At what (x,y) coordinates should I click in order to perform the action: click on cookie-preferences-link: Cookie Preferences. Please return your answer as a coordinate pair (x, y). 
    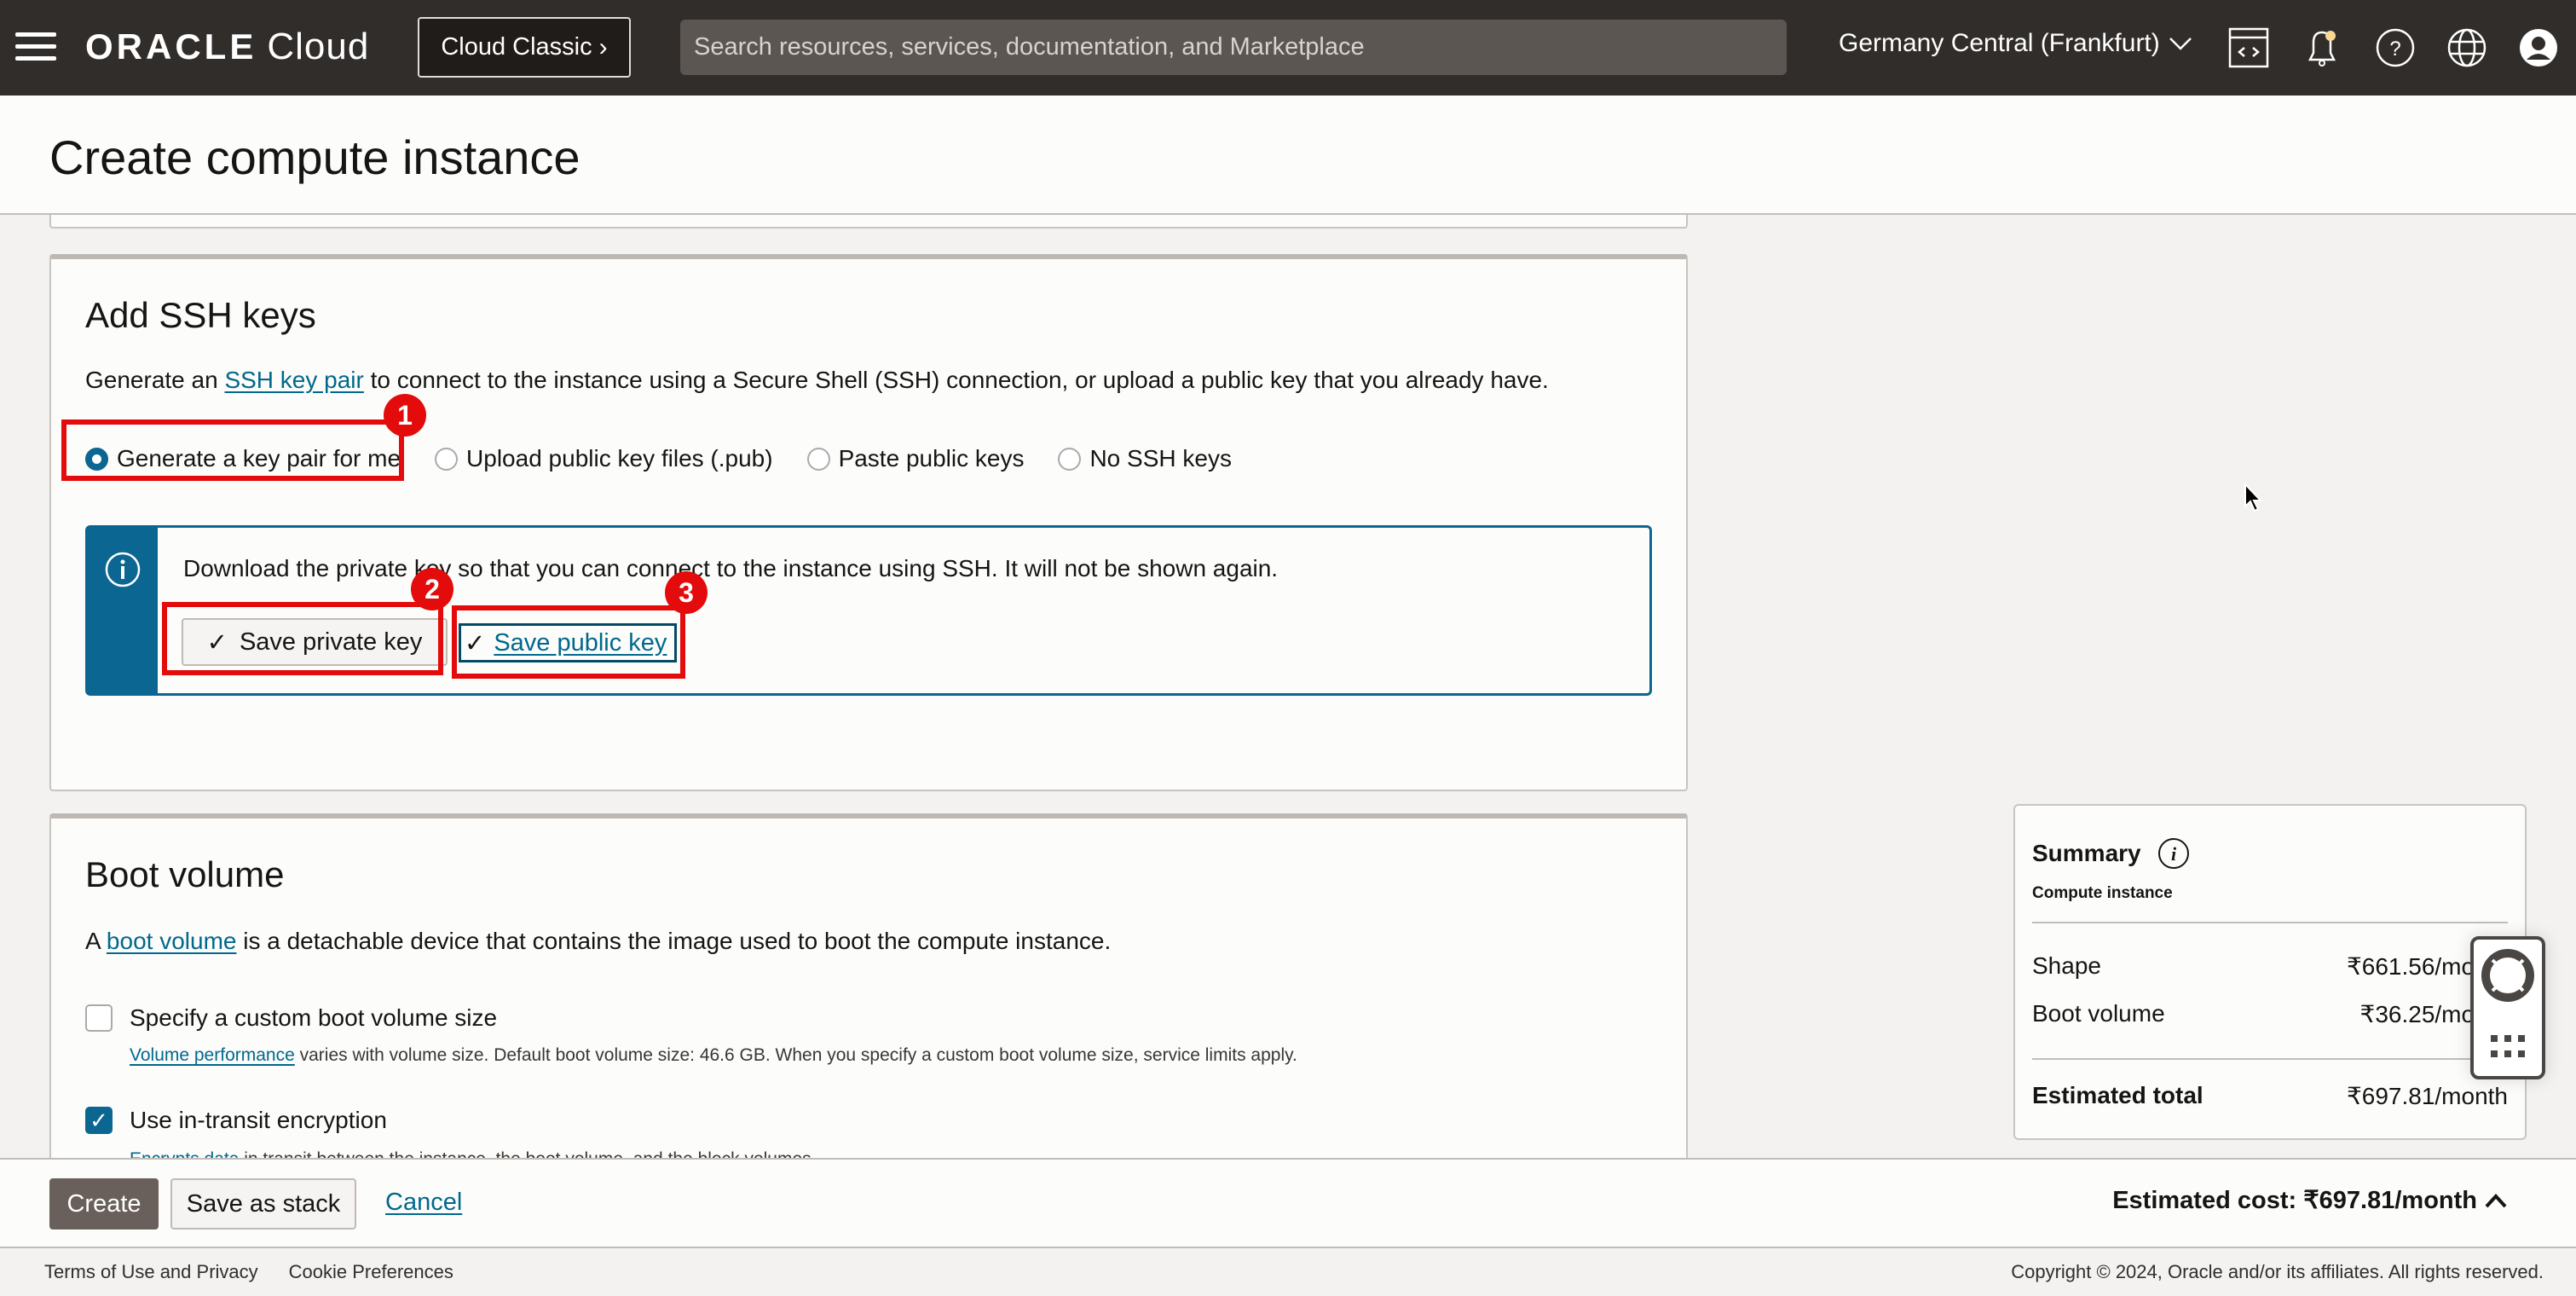
    Looking at the image, I should click on (371, 1272).